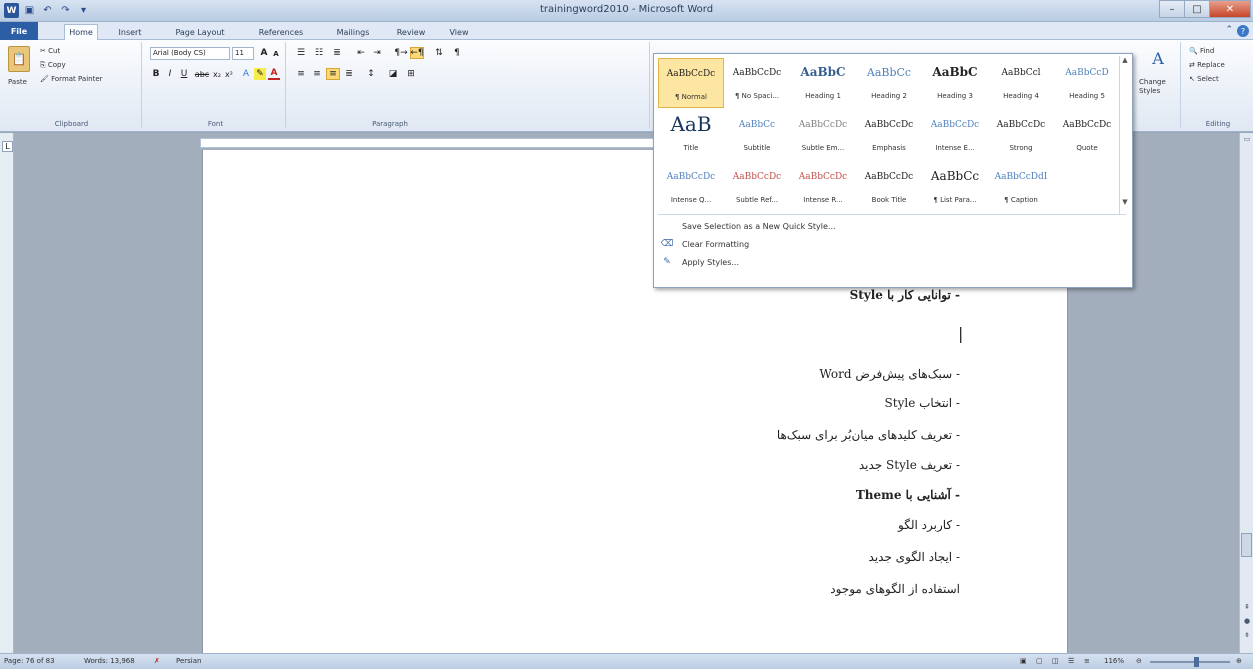 Image resolution: width=1253 pixels, height=669 pixels. I want to click on proofing-icon: ✗, so click(157, 661).